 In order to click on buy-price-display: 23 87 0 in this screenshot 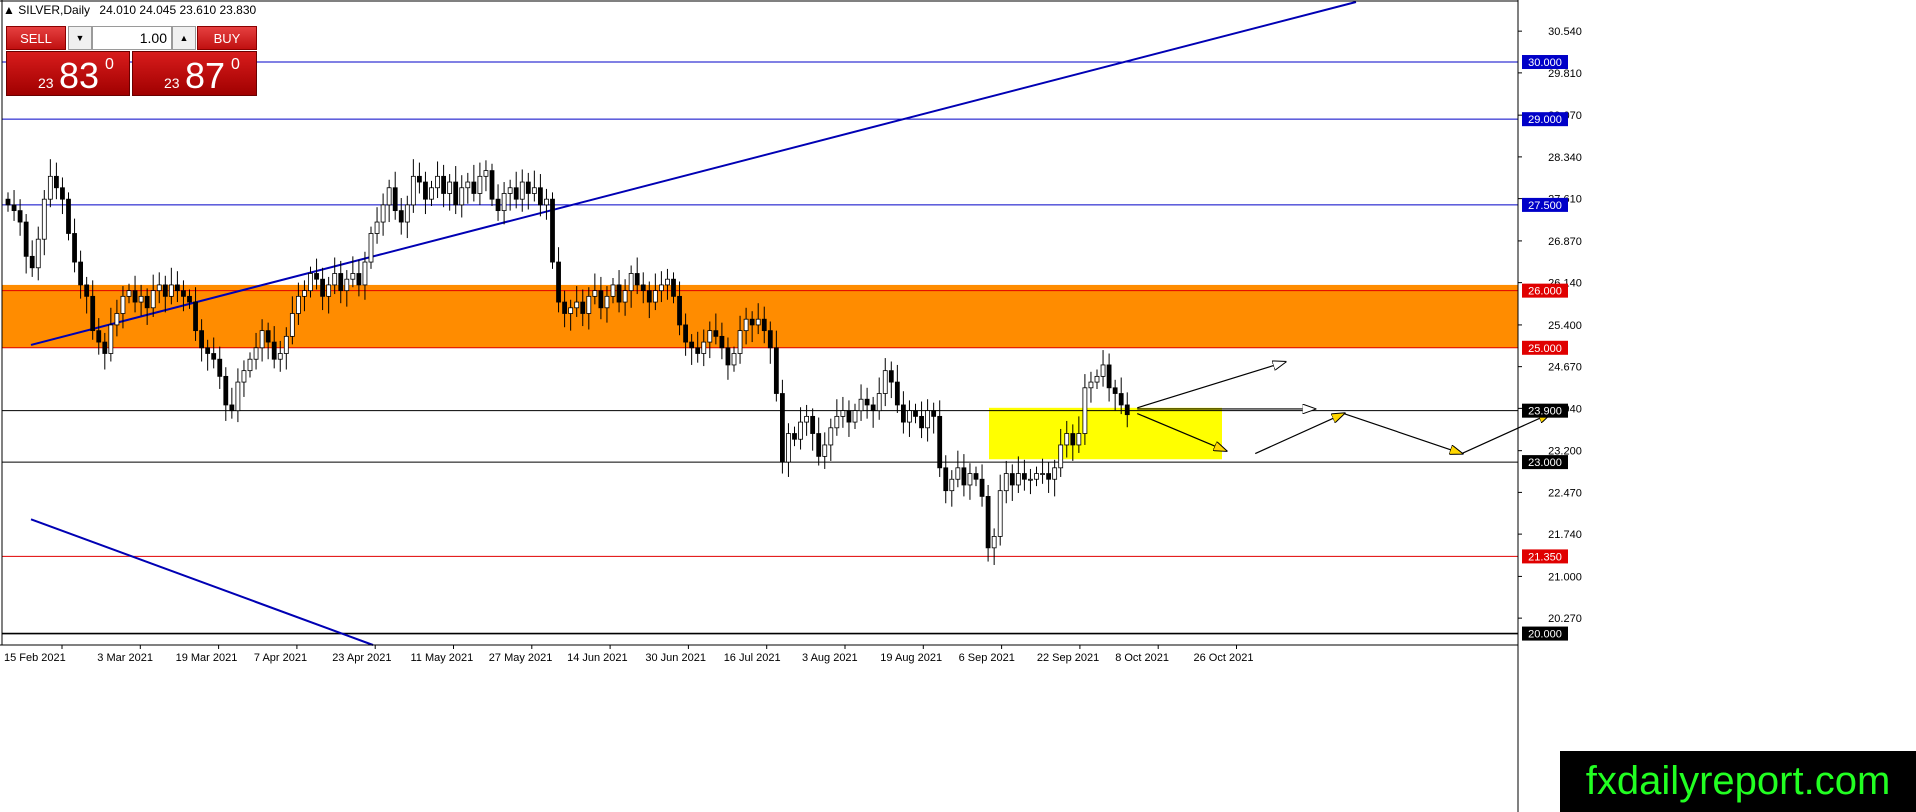, I will do `click(194, 73)`.